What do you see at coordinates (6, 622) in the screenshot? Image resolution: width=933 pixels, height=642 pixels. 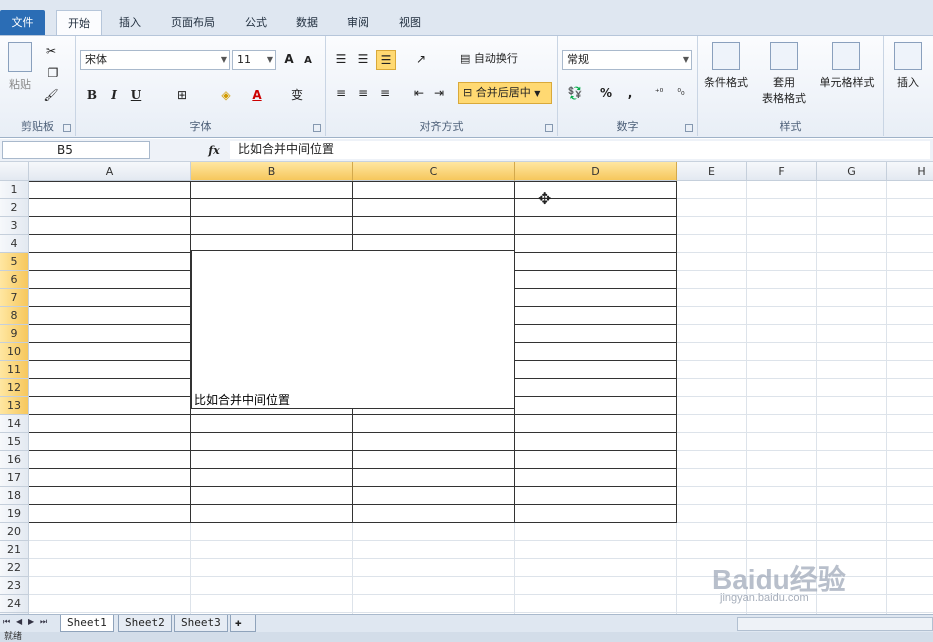 I see `first-sheet-icon: ⏮` at bounding box center [6, 622].